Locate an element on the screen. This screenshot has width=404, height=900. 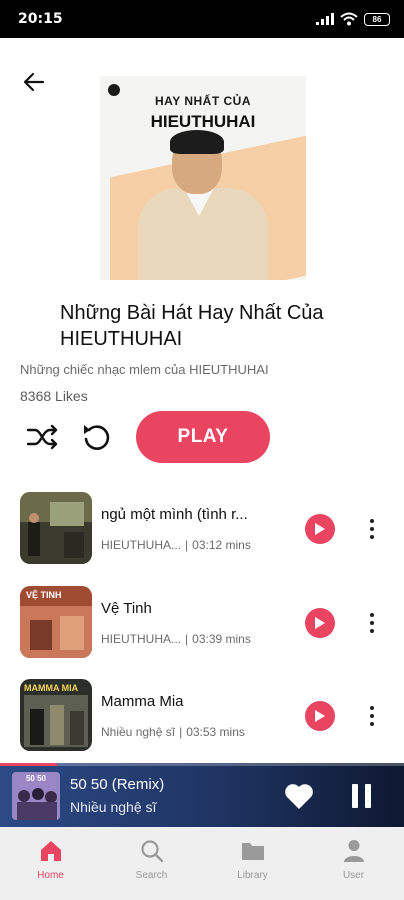
replay-icon is located at coordinates (97, 437).